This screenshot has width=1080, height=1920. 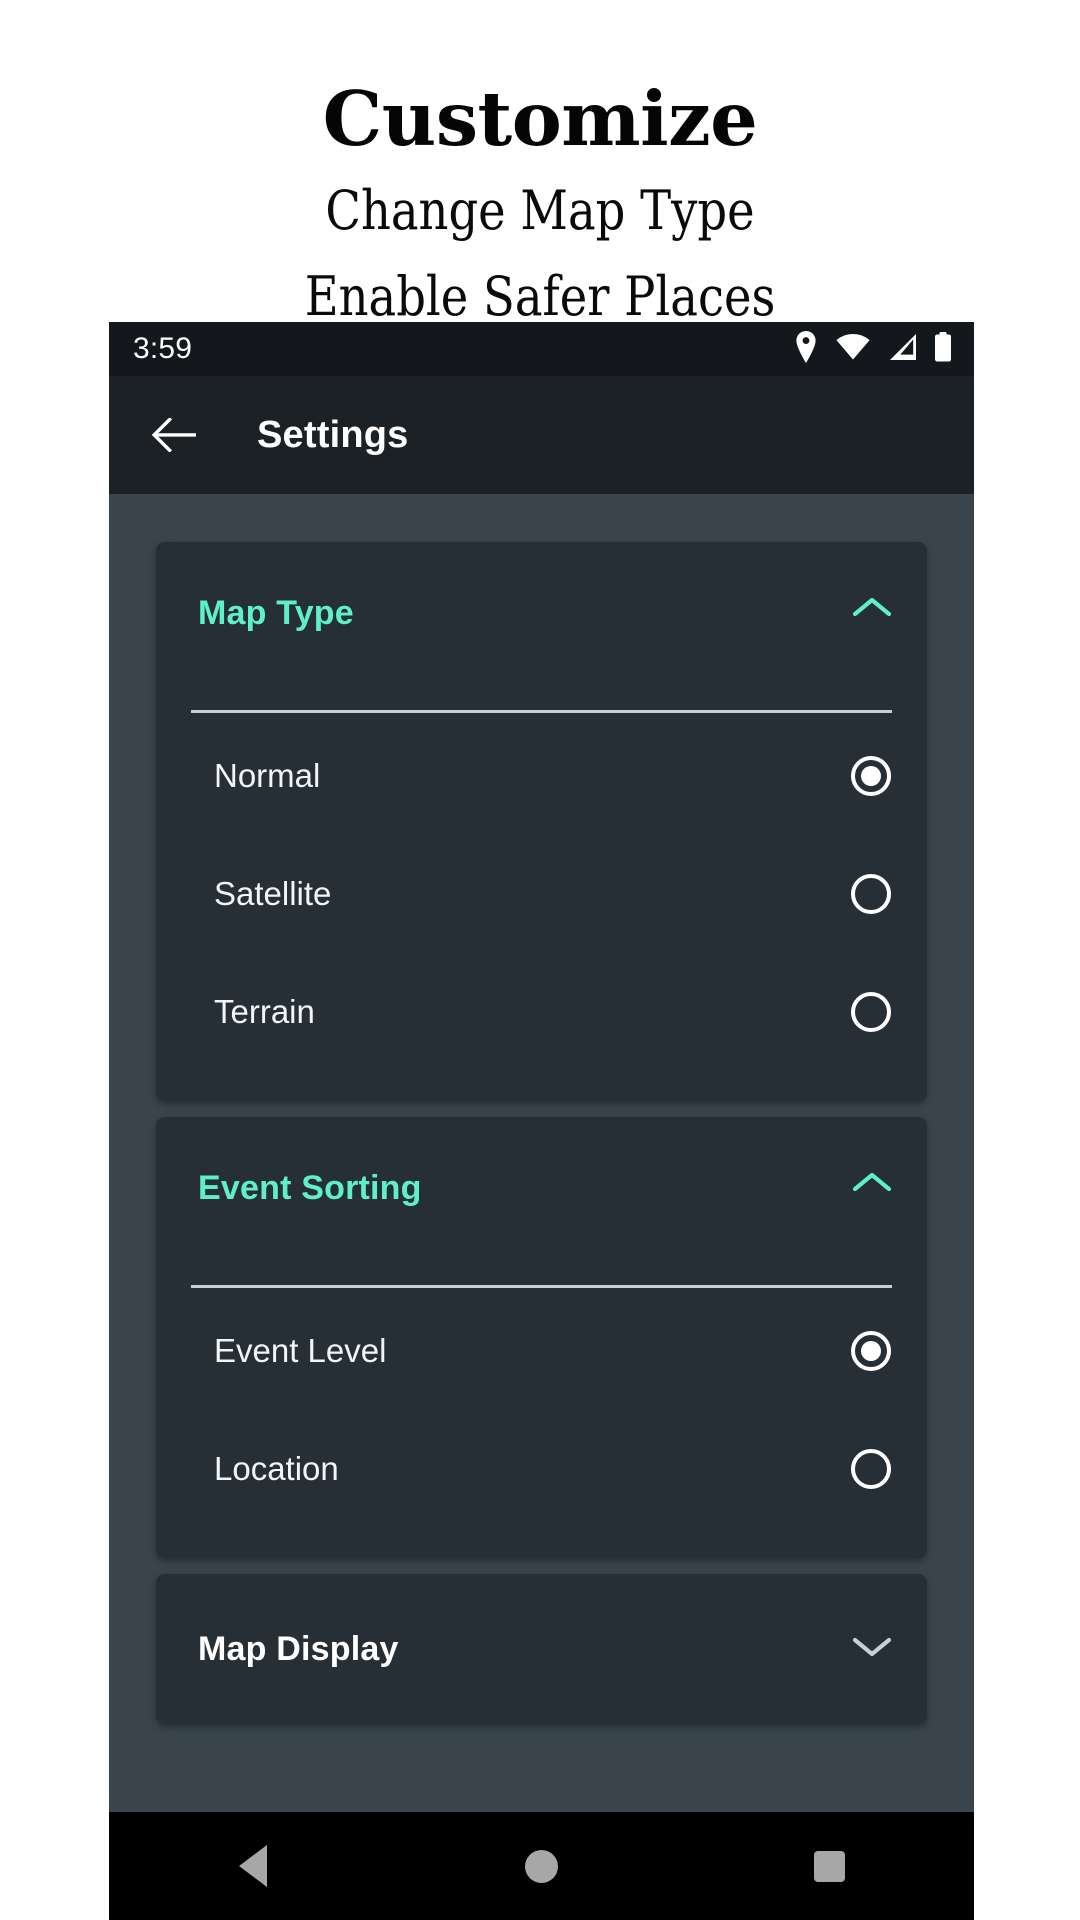 What do you see at coordinates (253, 1866) in the screenshot?
I see `nav-back-icon` at bounding box center [253, 1866].